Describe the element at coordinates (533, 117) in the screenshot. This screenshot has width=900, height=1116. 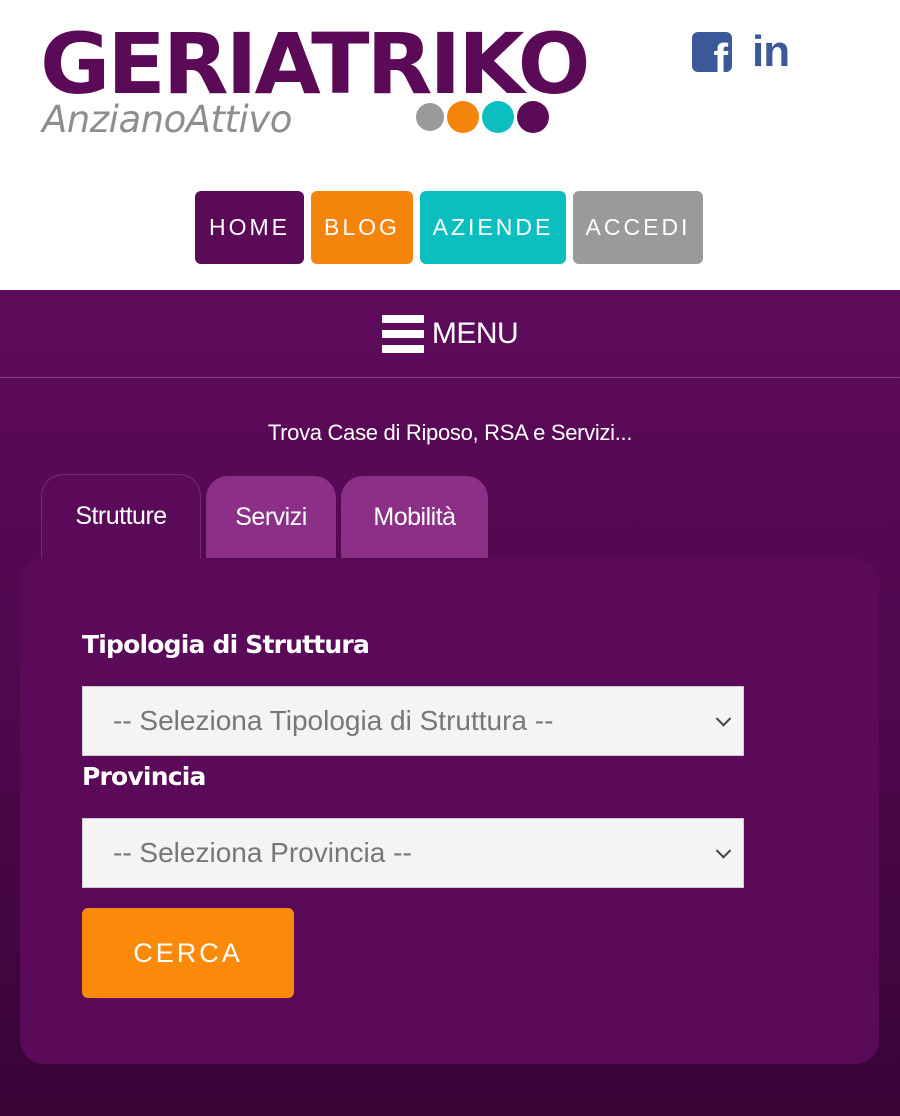
I see `logo-dot-purple` at that location.